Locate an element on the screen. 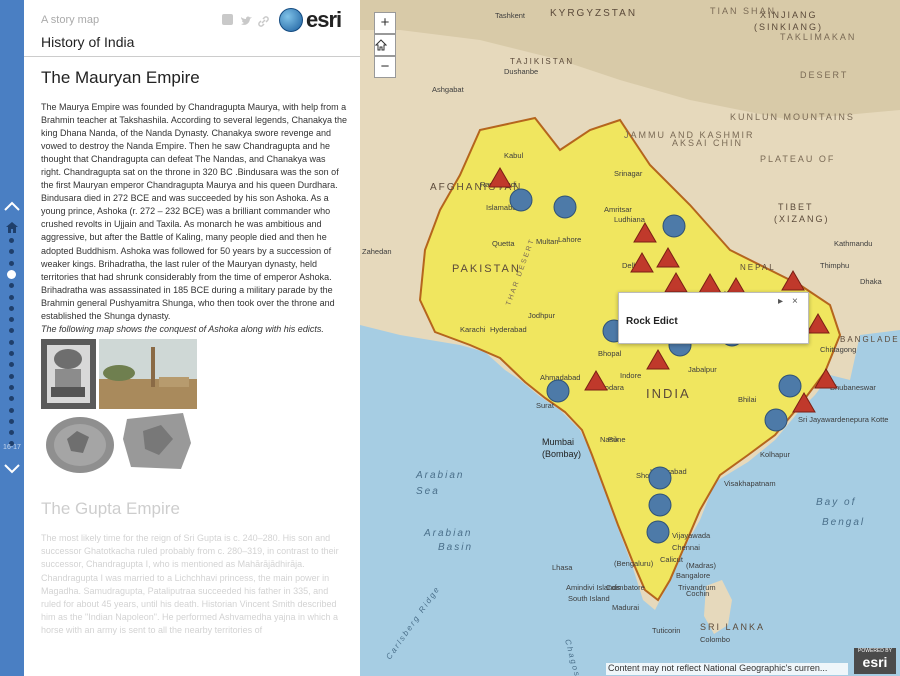  city-label: South Island is located at coordinates (589, 598).